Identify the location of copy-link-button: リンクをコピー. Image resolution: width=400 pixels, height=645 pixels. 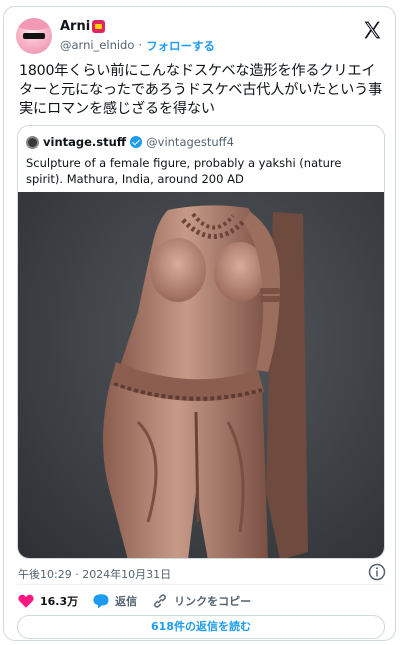
(201, 601).